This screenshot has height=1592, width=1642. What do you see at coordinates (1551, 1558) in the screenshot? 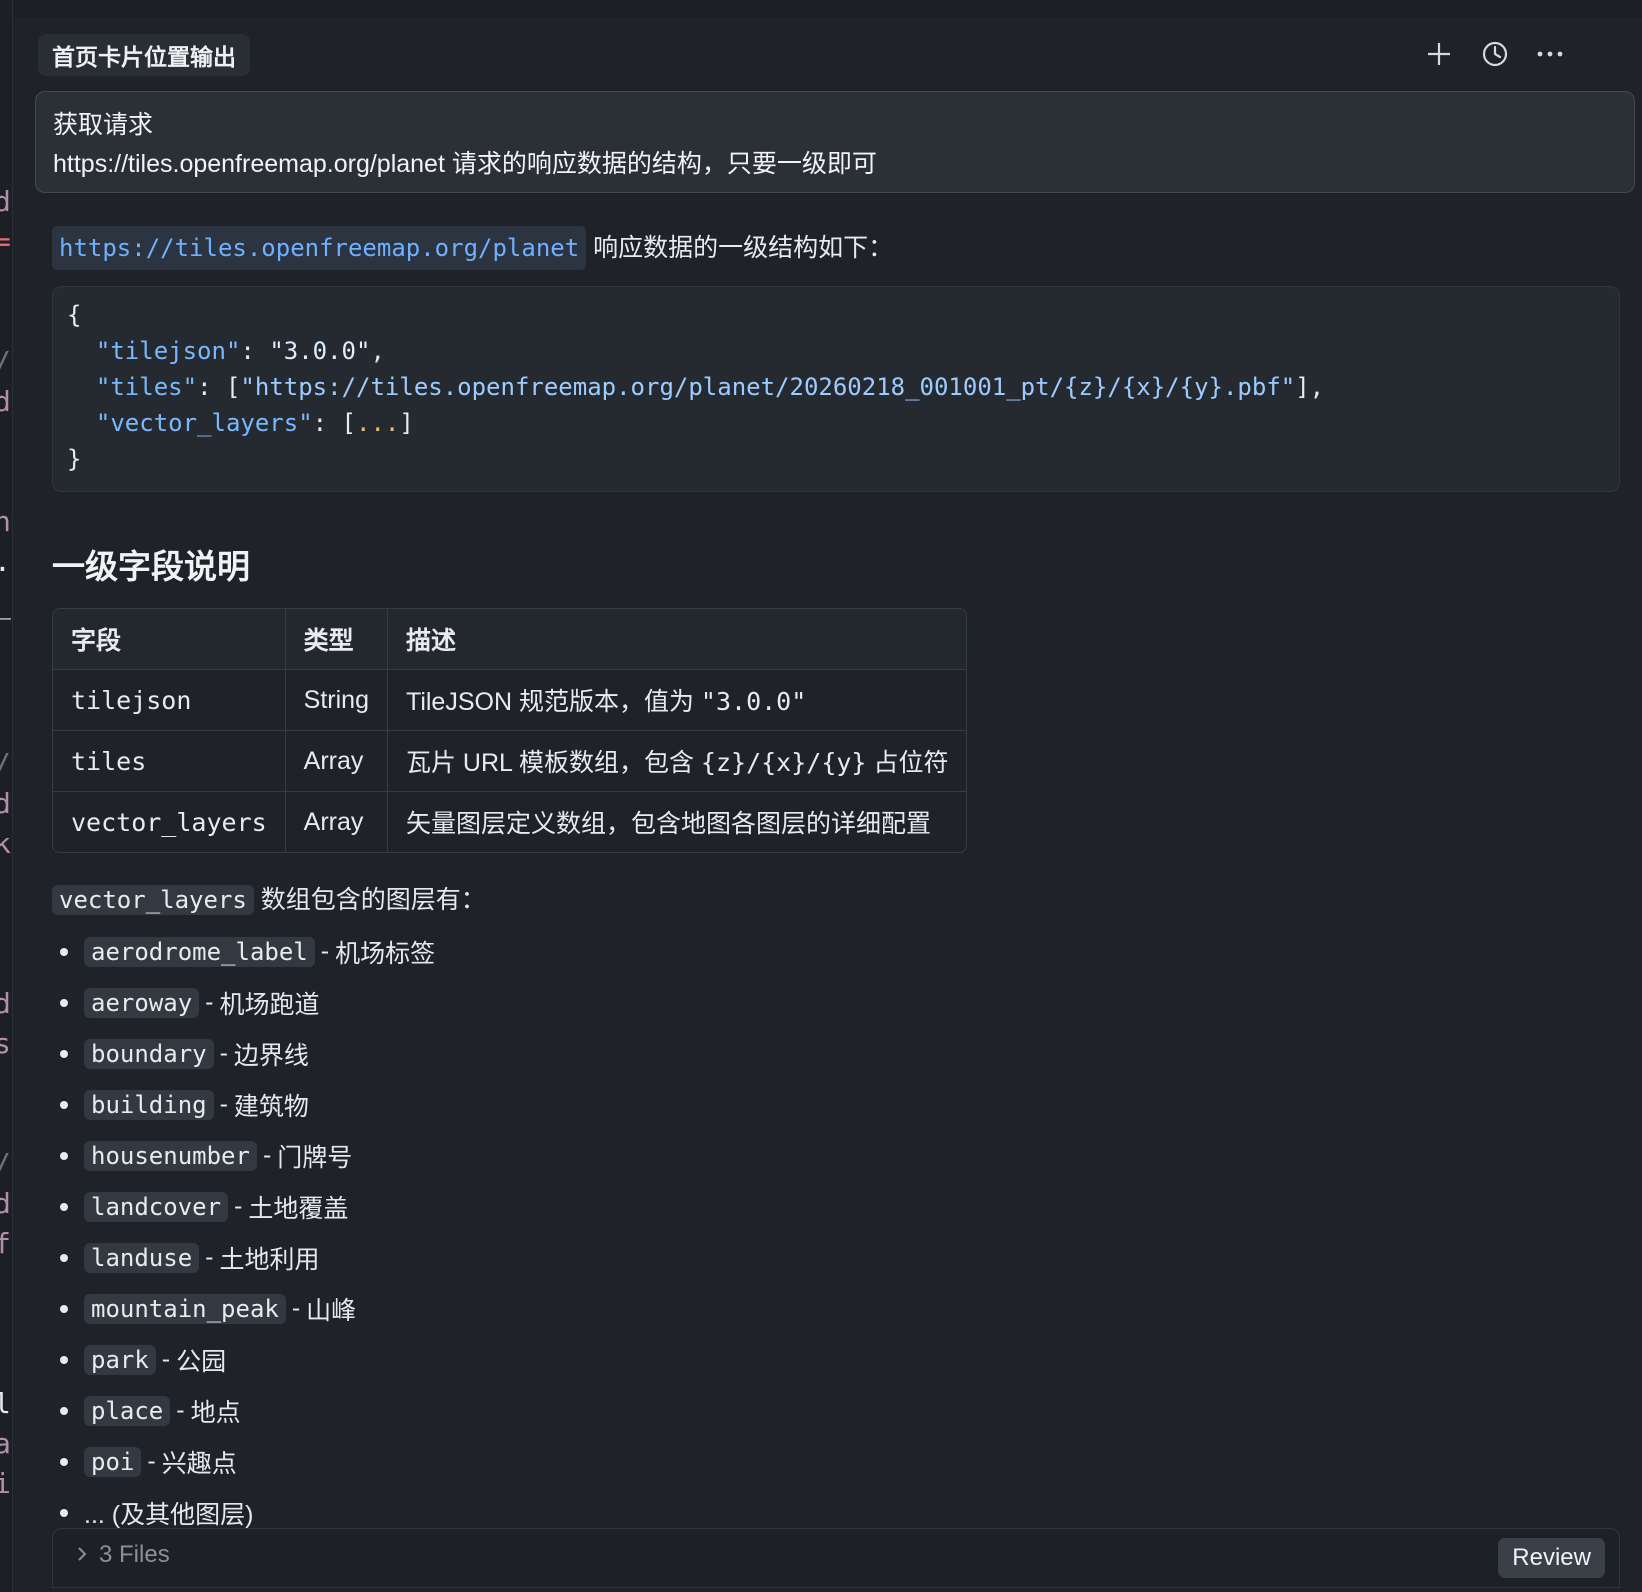
I see `review-button: Review` at bounding box center [1551, 1558].